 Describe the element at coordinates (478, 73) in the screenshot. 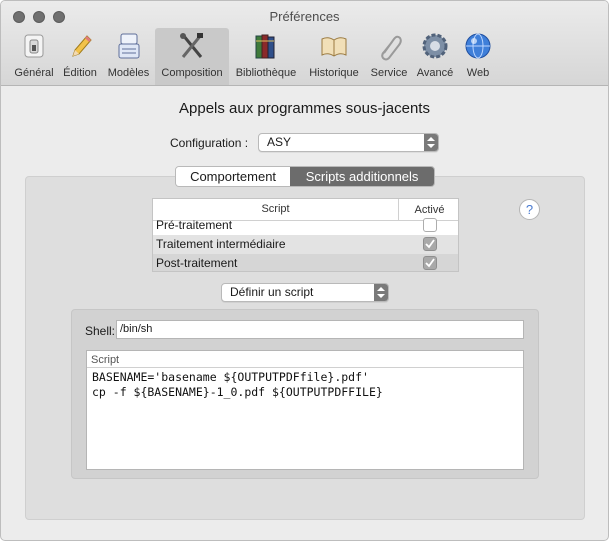

I see `toolbar-label: Web` at that location.